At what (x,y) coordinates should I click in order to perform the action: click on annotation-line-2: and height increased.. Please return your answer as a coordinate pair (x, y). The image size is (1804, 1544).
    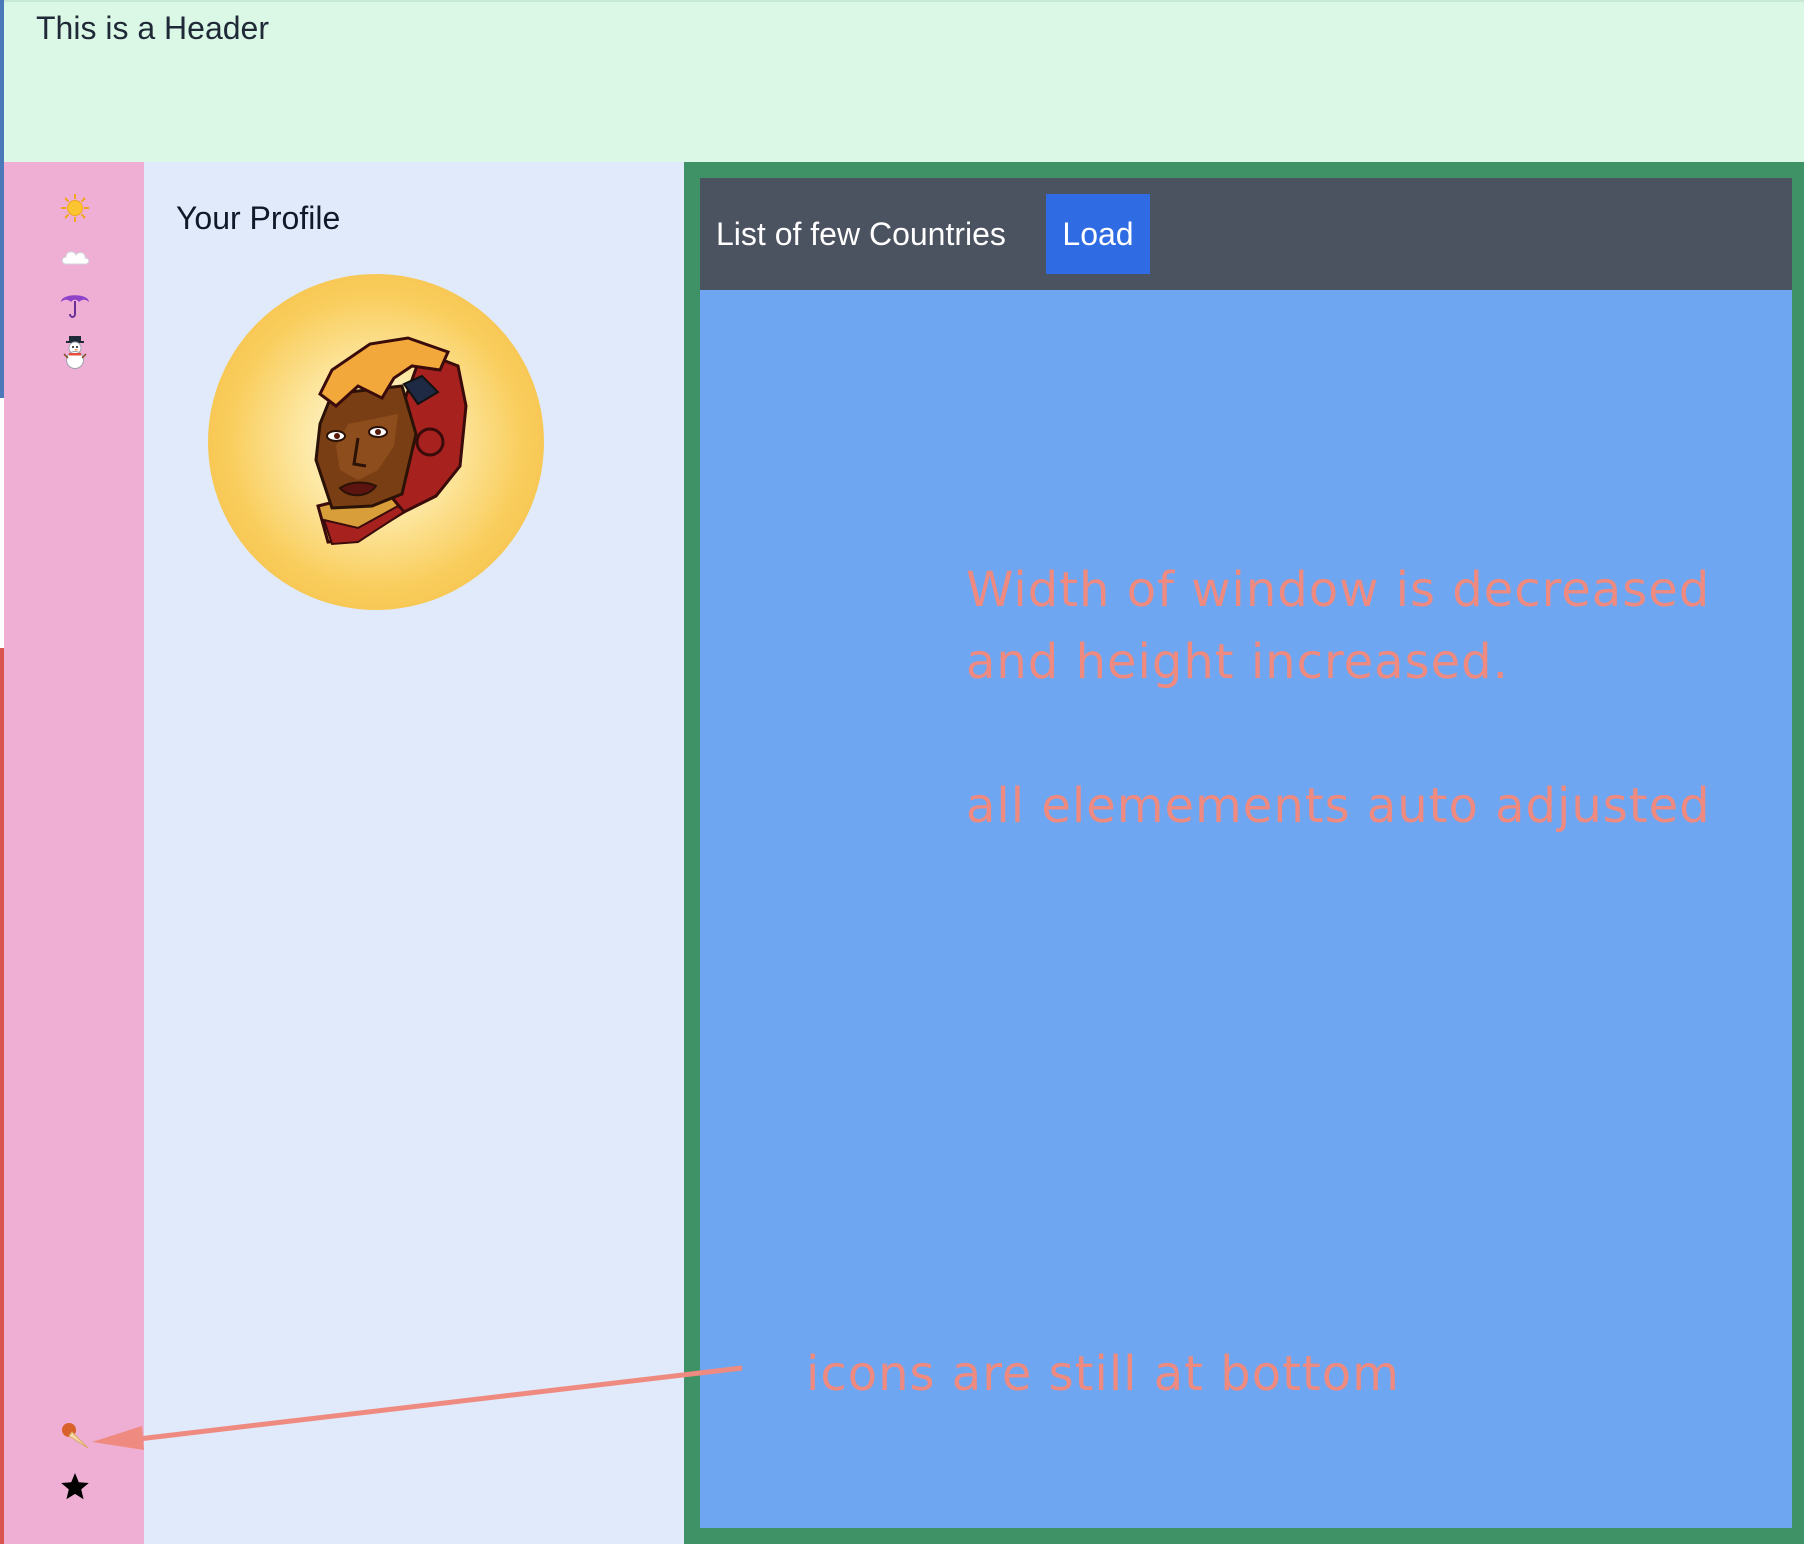
    Looking at the image, I should click on (1237, 662).